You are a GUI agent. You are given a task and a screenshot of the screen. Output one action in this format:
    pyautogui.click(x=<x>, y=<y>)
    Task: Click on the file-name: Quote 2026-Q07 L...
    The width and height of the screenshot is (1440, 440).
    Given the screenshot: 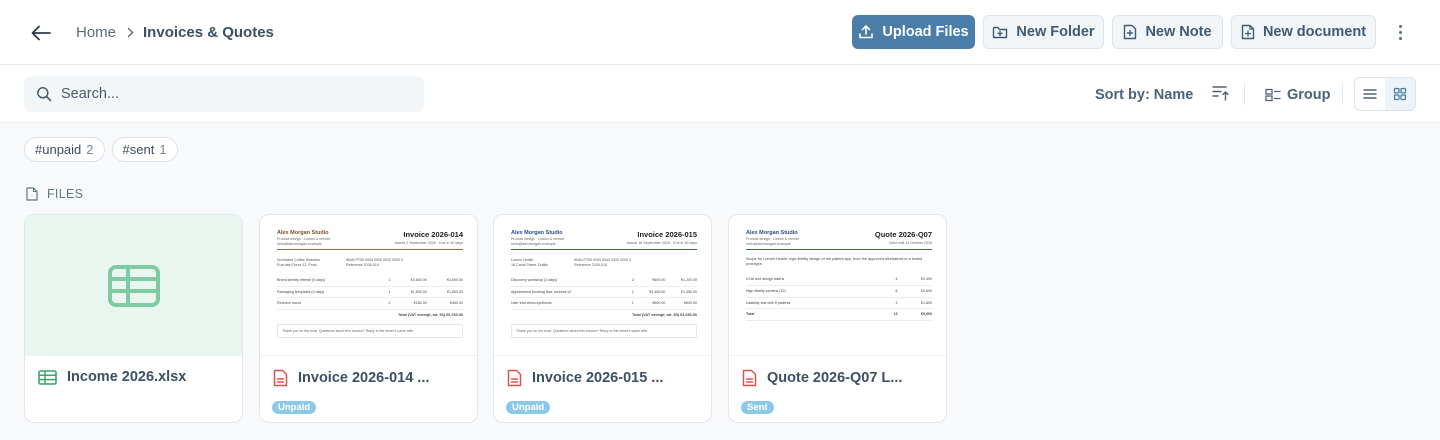 What is the action you would take?
    pyautogui.click(x=822, y=378)
    